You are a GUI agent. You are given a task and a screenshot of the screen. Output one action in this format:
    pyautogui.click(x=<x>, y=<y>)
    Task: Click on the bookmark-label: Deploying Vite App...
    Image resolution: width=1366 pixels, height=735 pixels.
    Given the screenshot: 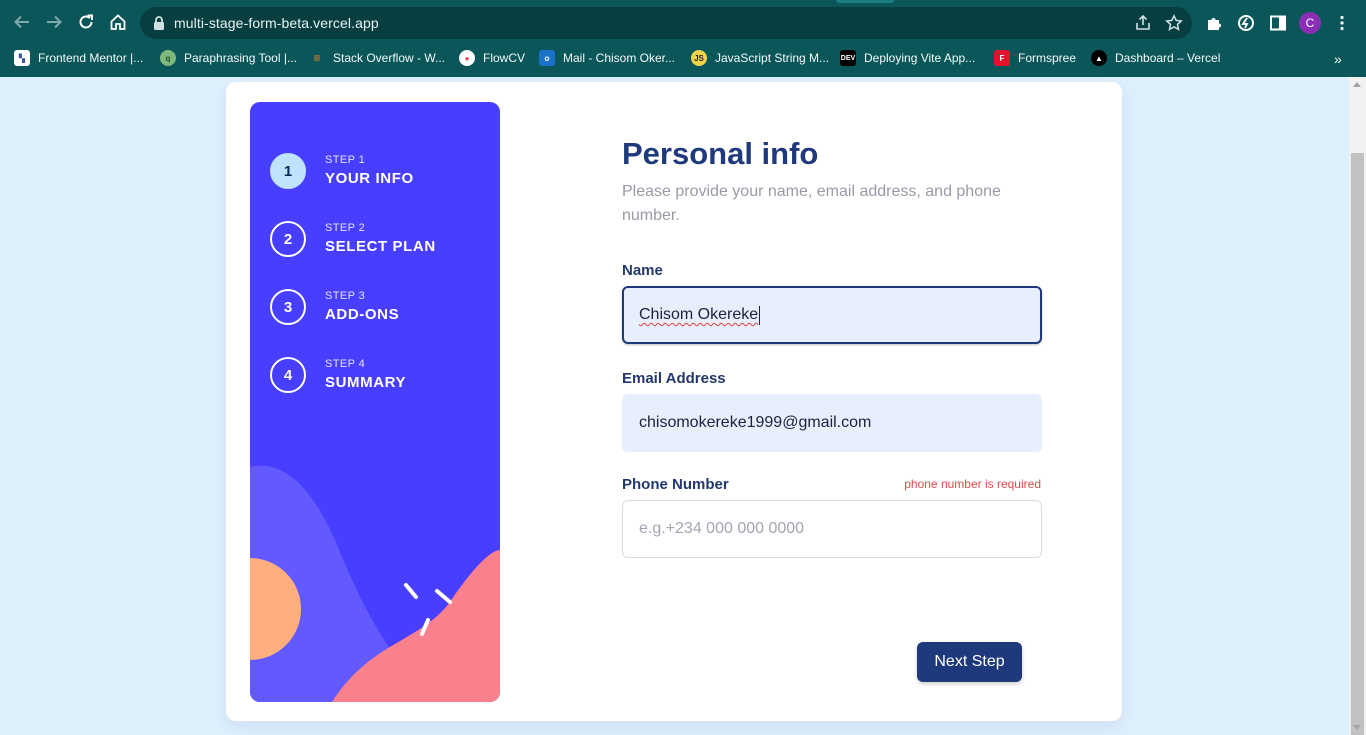 What is the action you would take?
    pyautogui.click(x=920, y=58)
    